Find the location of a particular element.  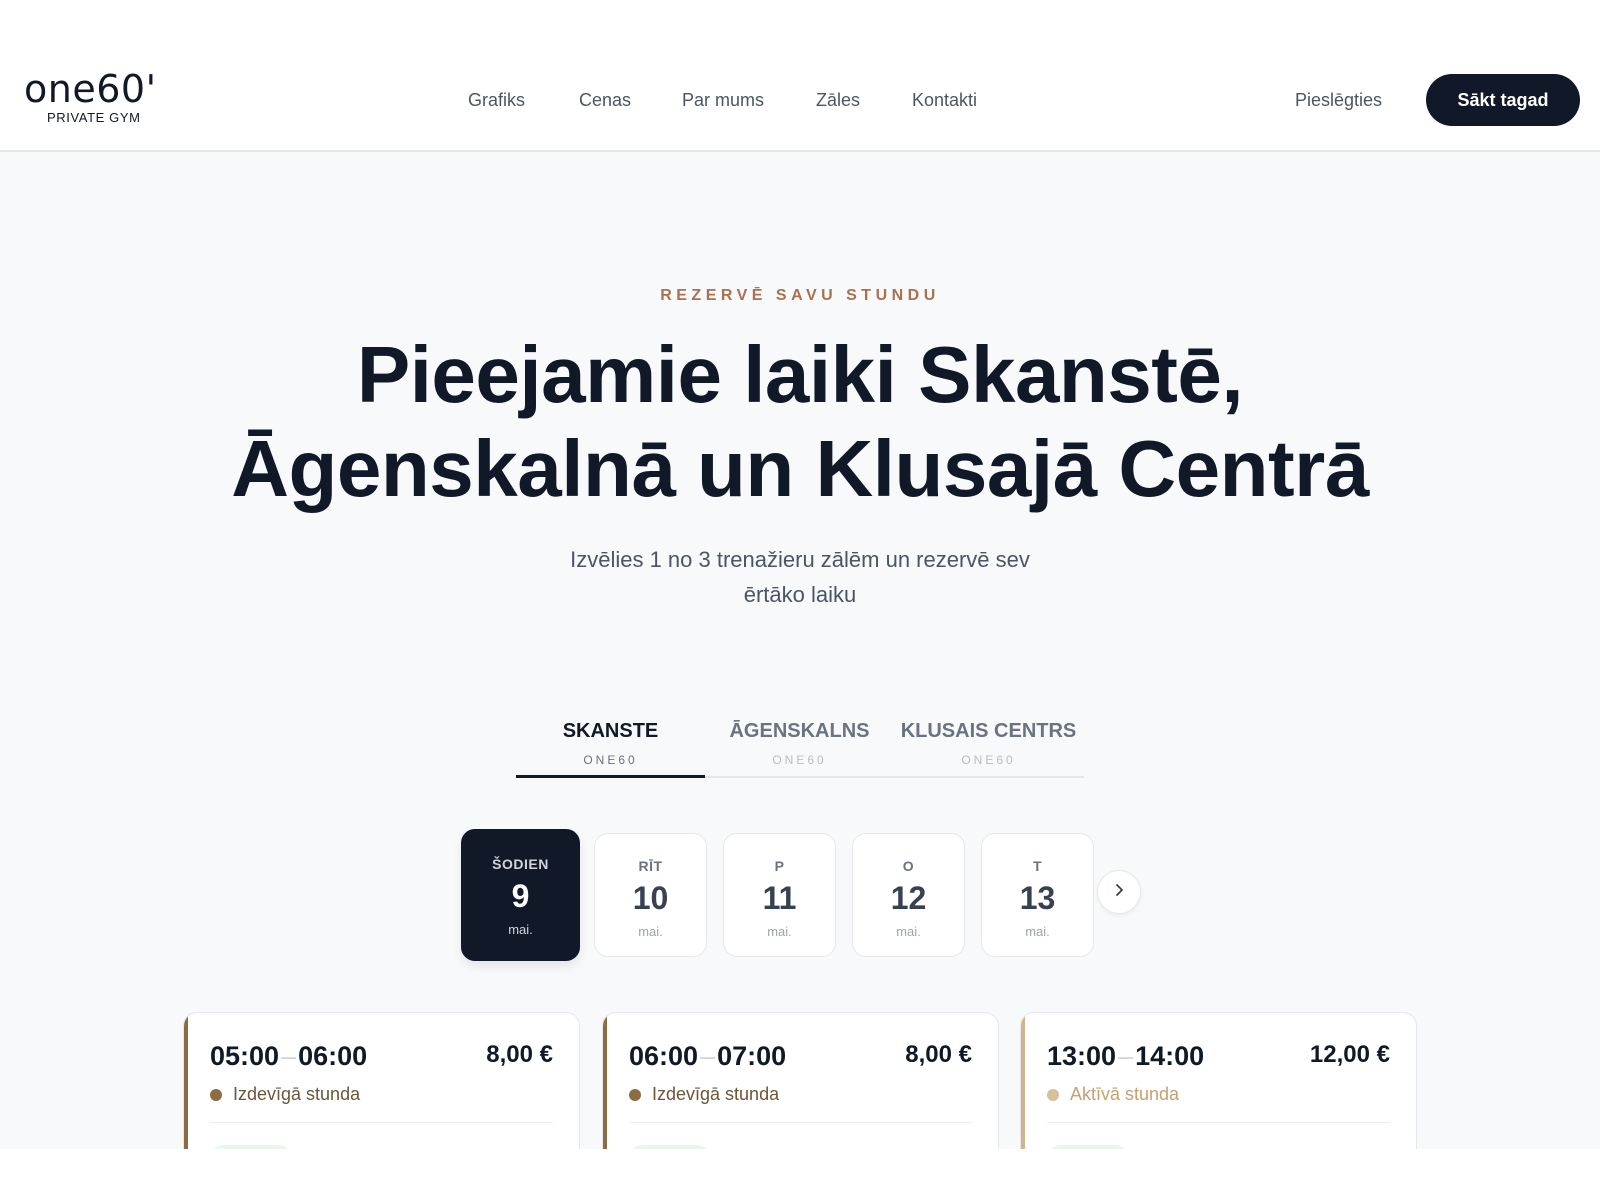

login-link: Pieslēgties is located at coordinates (1338, 100).